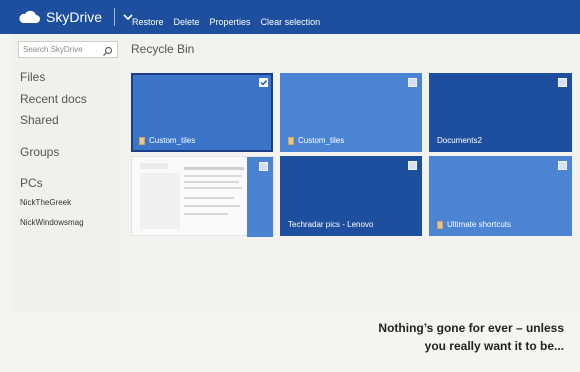 This screenshot has width=580, height=372. I want to click on brand-divider, so click(115, 17).